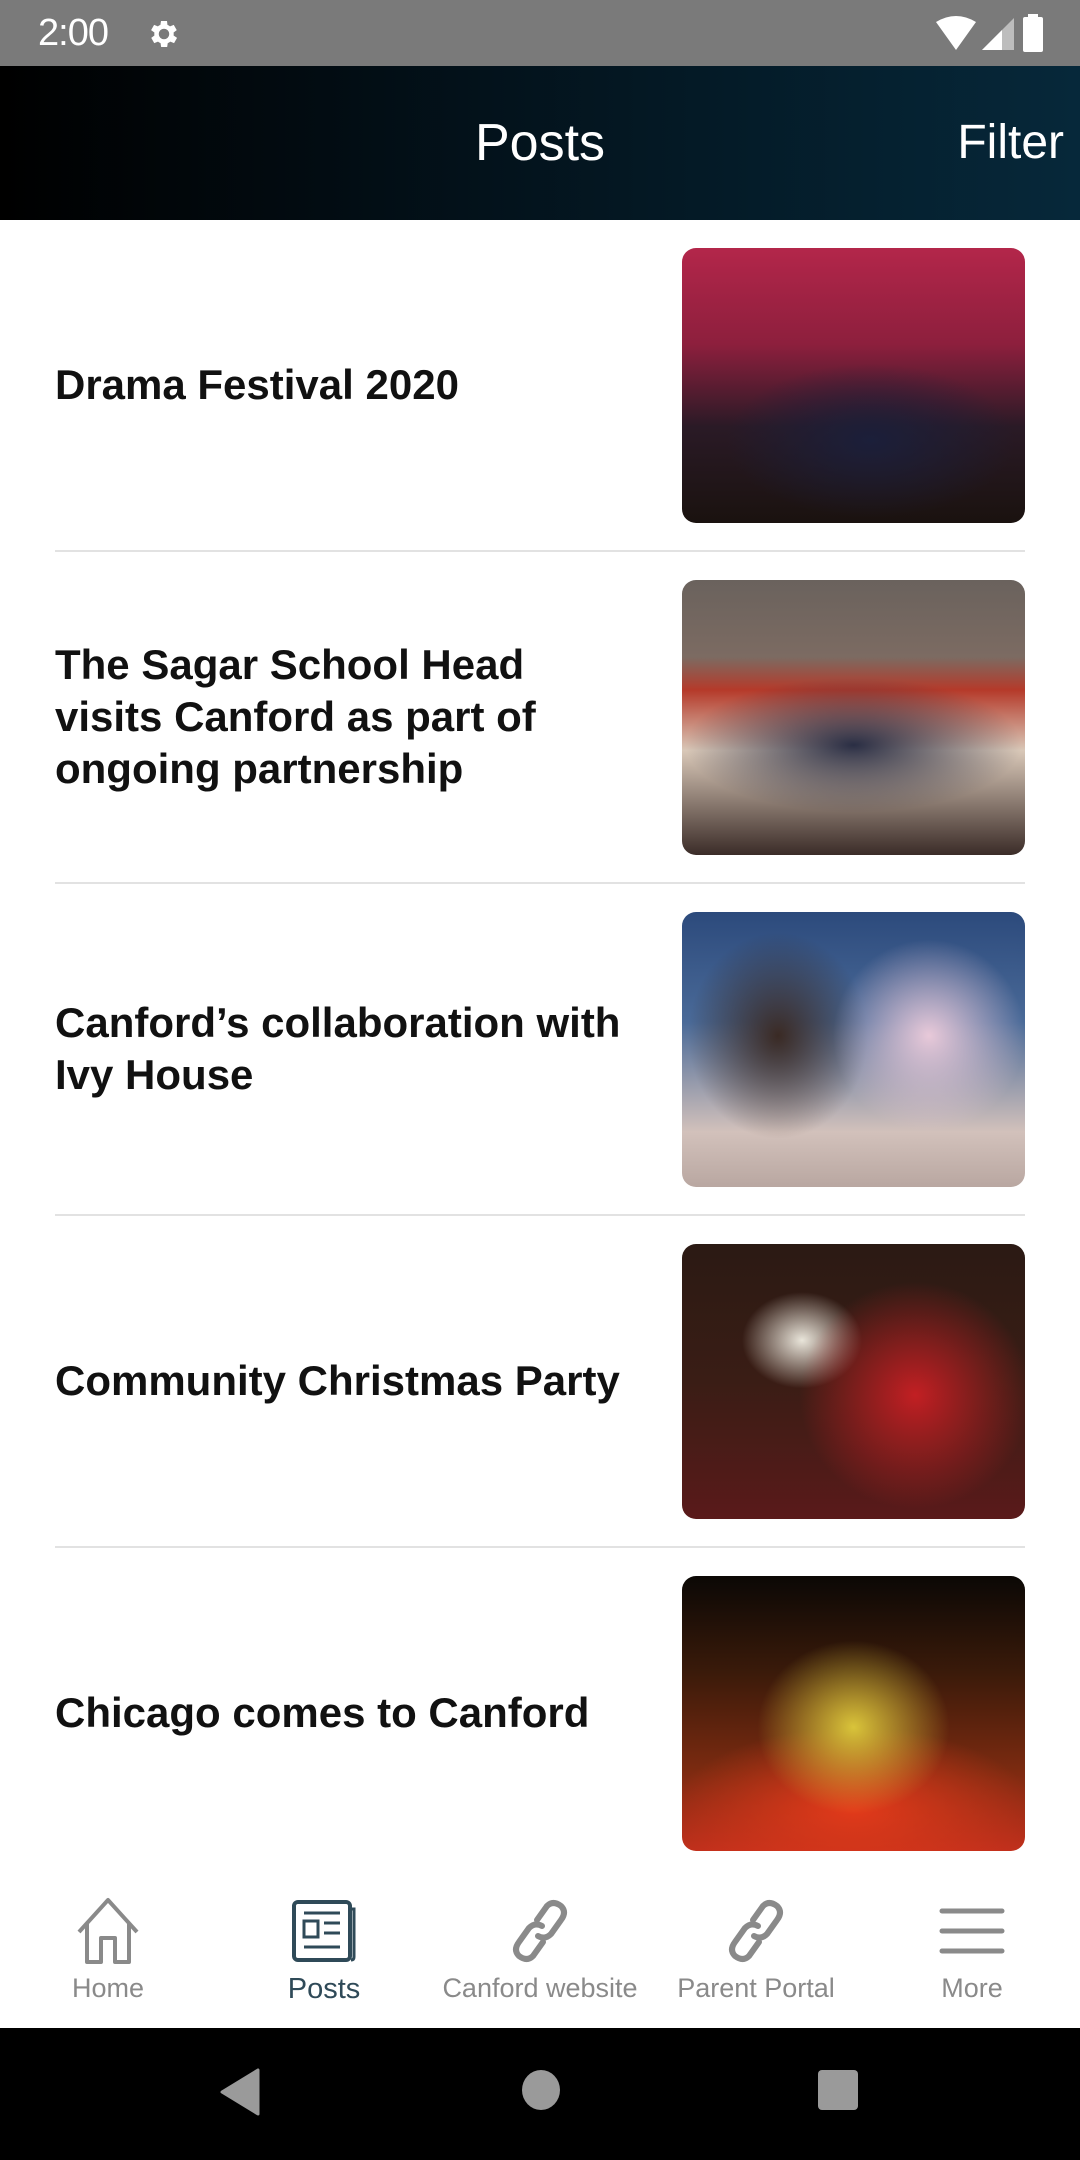 This screenshot has height=2160, width=1080. Describe the element at coordinates (956, 33) in the screenshot. I see `wifi-icon` at that location.